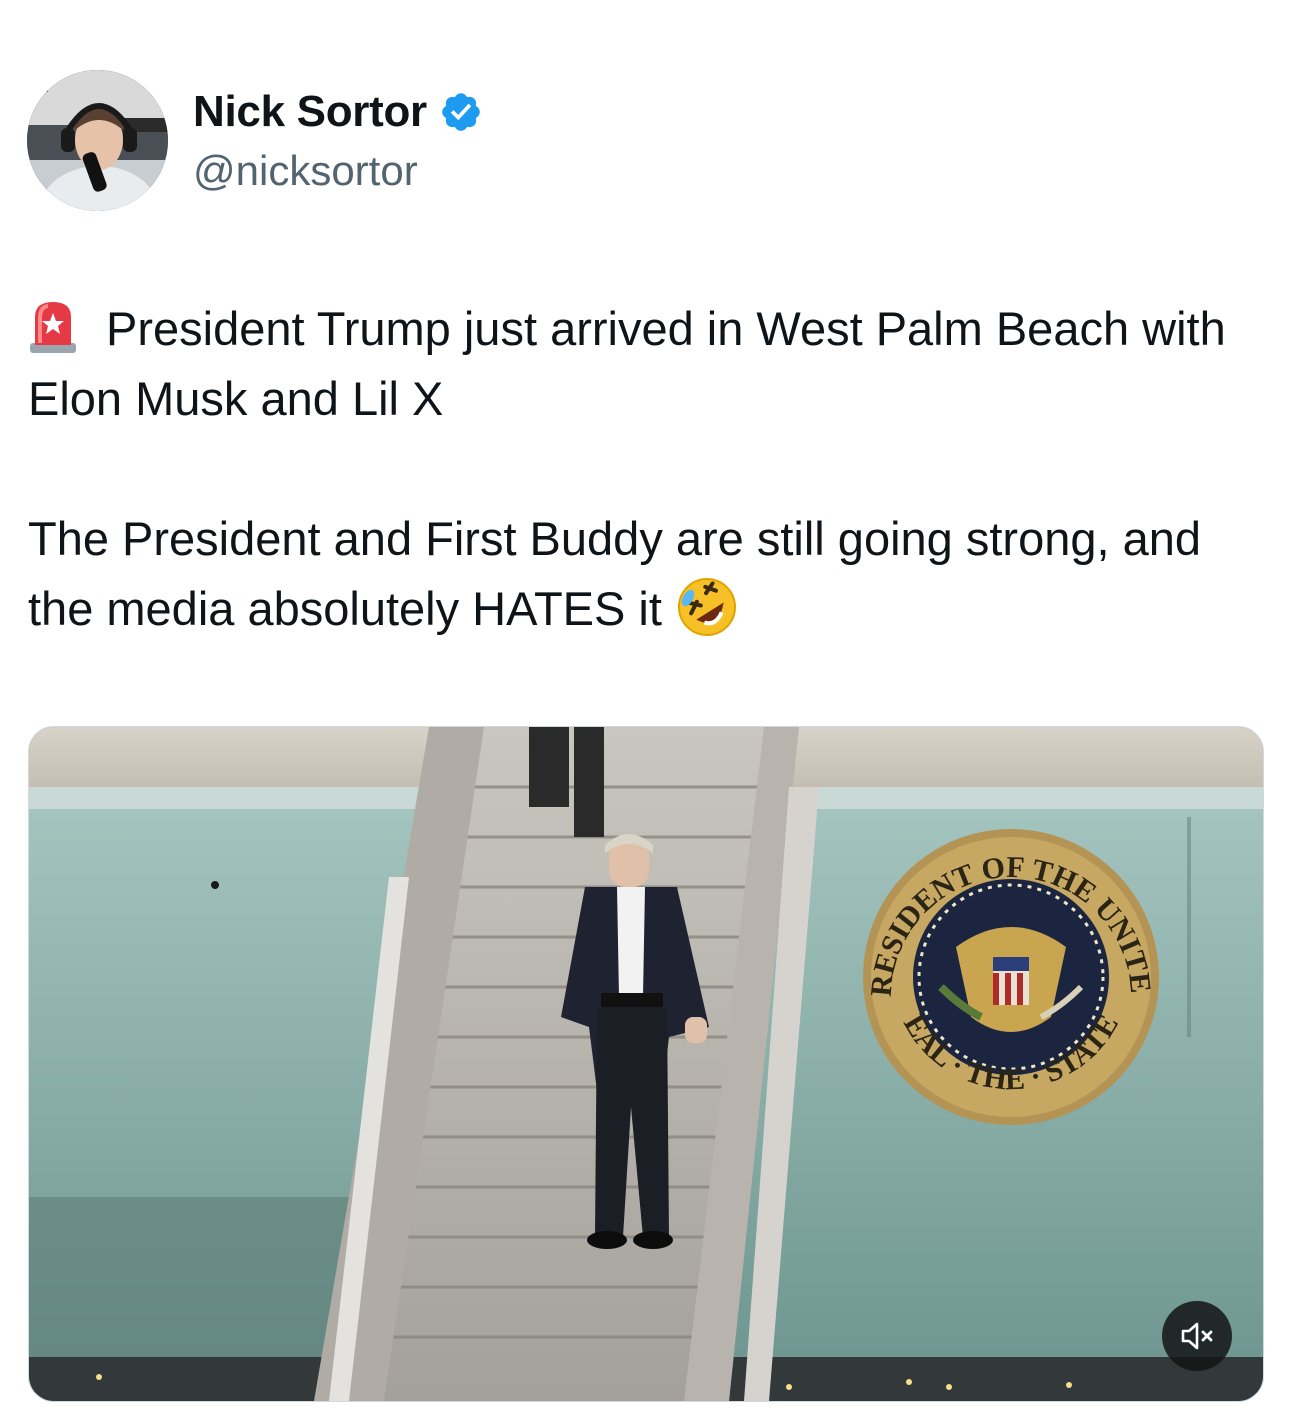 The width and height of the screenshot is (1290, 1416). I want to click on verified-badge-icon, so click(461, 112).